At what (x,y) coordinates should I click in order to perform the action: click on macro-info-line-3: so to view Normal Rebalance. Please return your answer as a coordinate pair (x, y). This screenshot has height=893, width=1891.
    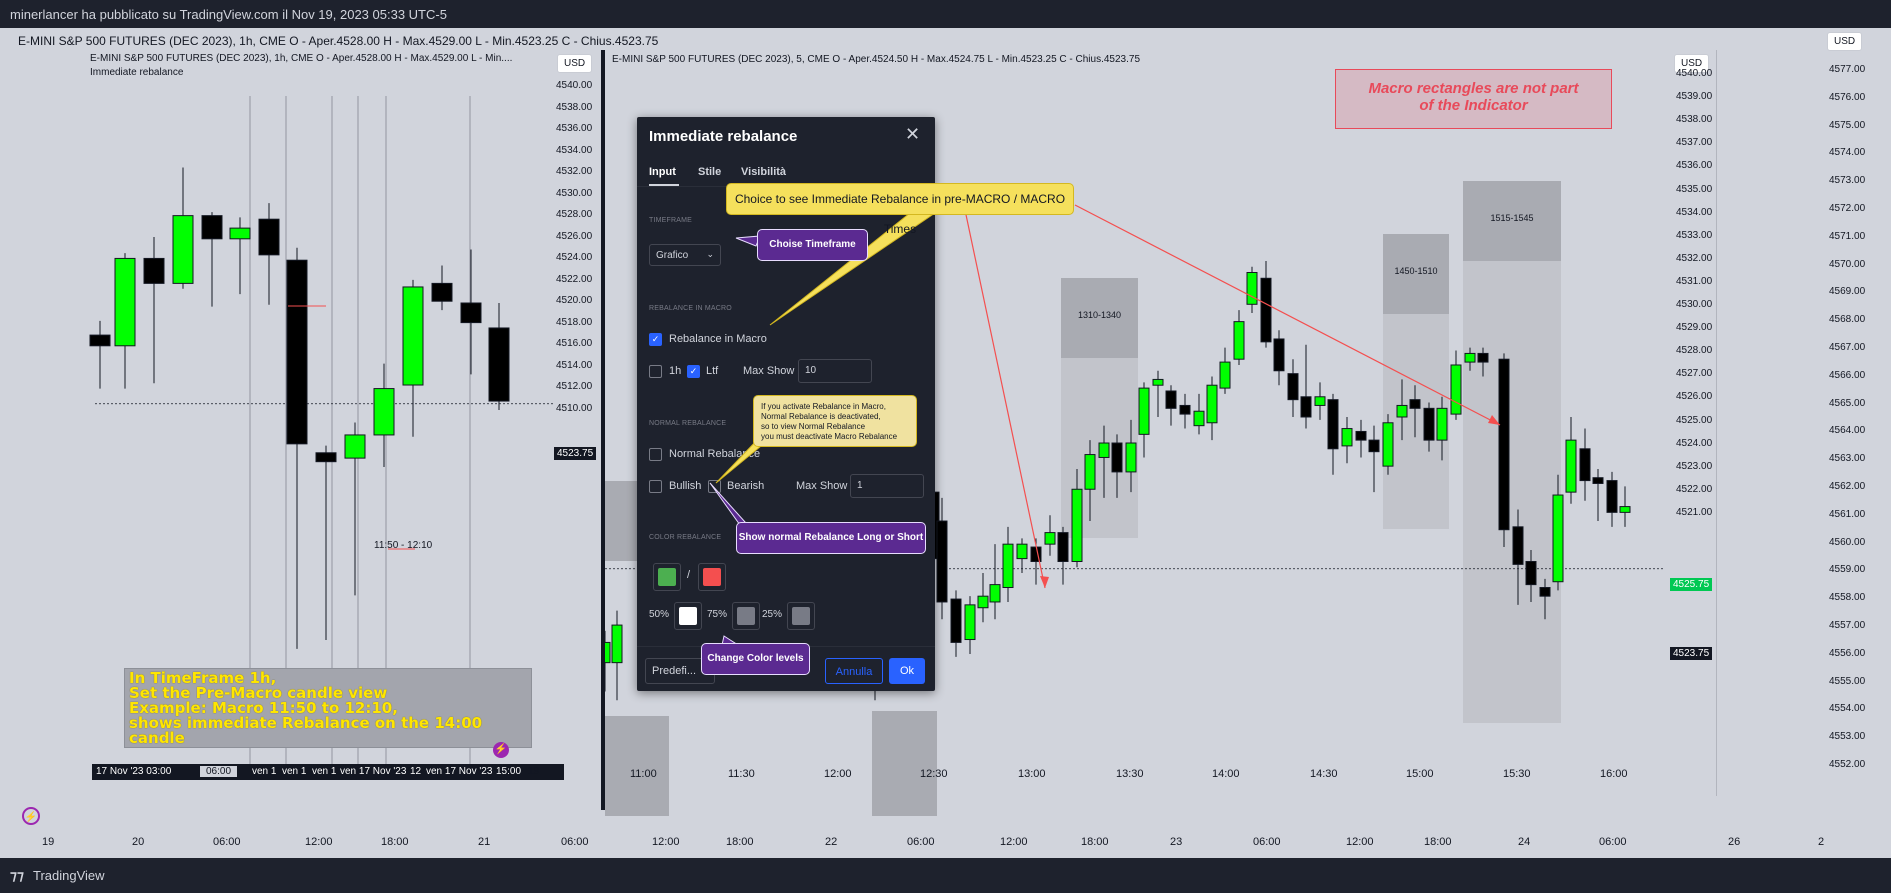
    Looking at the image, I should click on (813, 426).